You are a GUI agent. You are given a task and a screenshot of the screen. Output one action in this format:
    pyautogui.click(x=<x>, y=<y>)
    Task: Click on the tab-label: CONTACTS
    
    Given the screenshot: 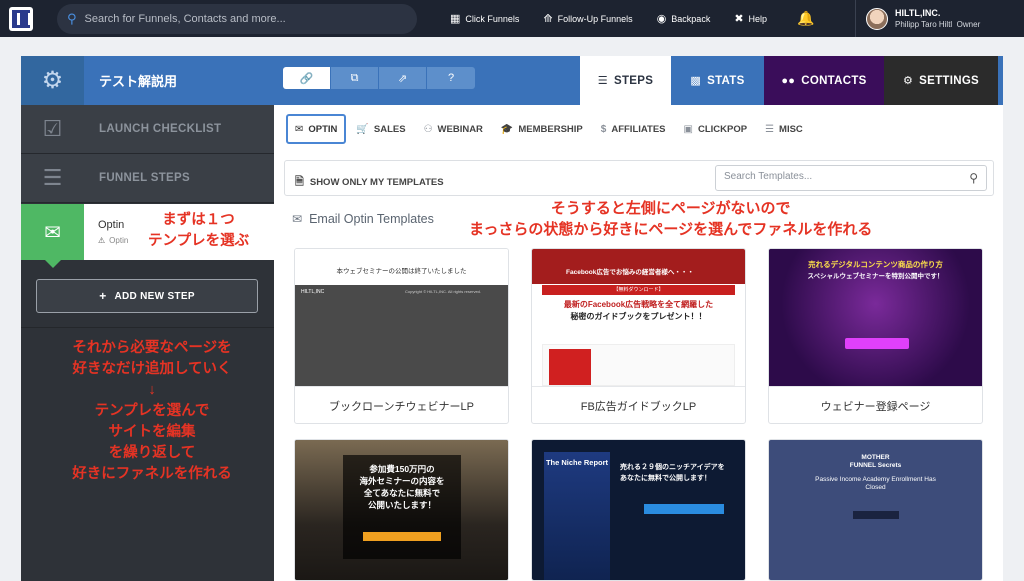 What is the action you would take?
    pyautogui.click(x=834, y=80)
    